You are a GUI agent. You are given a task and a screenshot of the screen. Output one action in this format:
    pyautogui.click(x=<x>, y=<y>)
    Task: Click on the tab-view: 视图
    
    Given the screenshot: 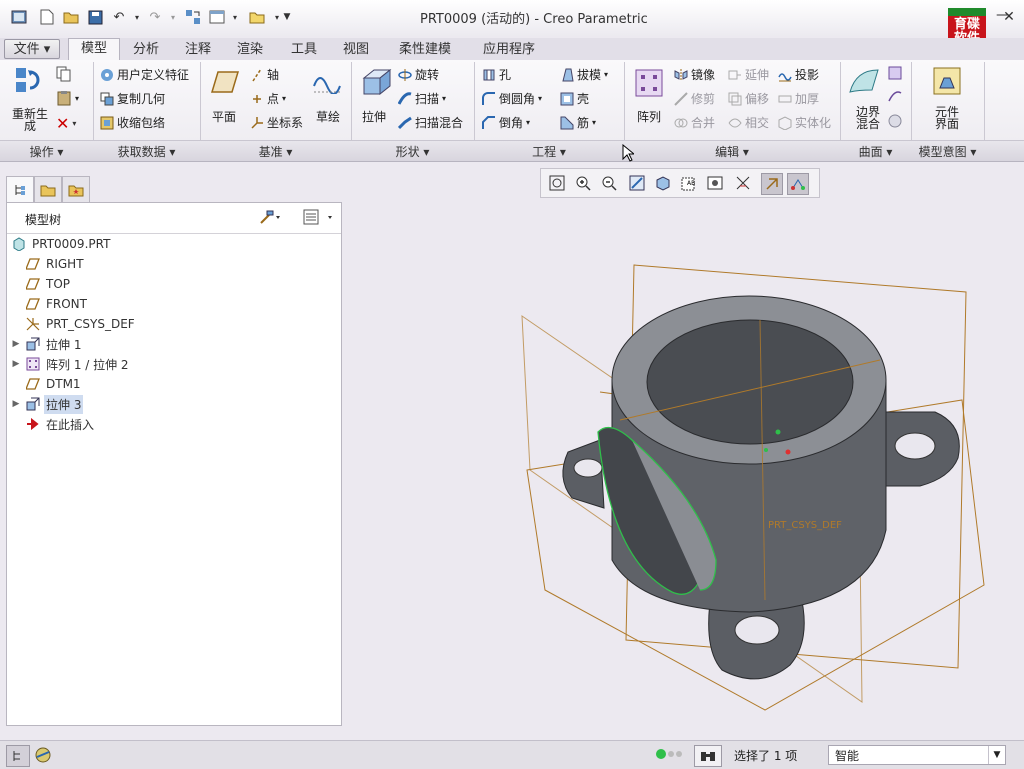 What is the action you would take?
    pyautogui.click(x=356, y=49)
    